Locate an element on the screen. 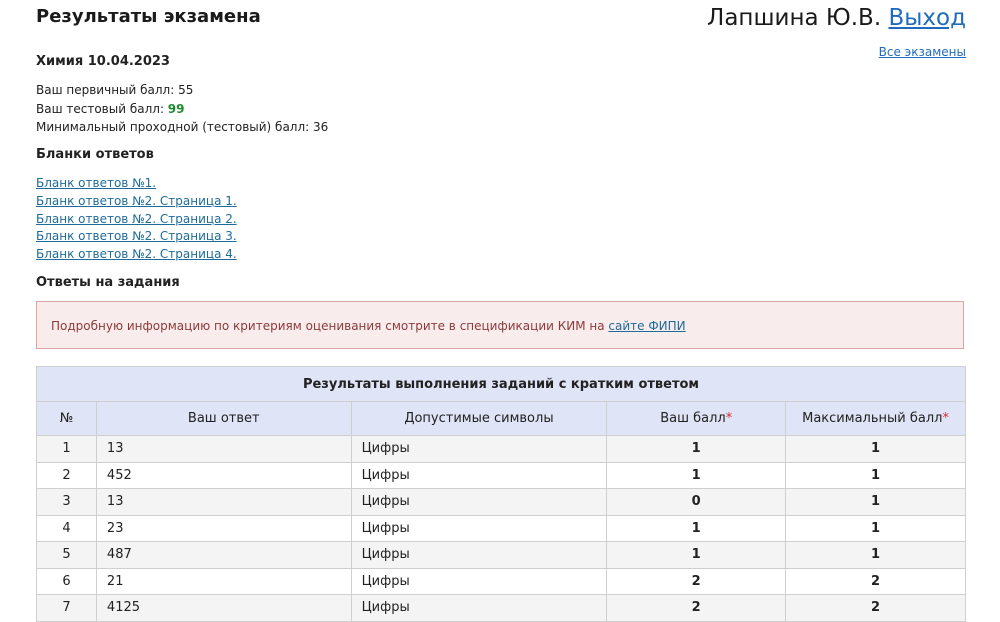  test-score-value: 99 is located at coordinates (176, 108).